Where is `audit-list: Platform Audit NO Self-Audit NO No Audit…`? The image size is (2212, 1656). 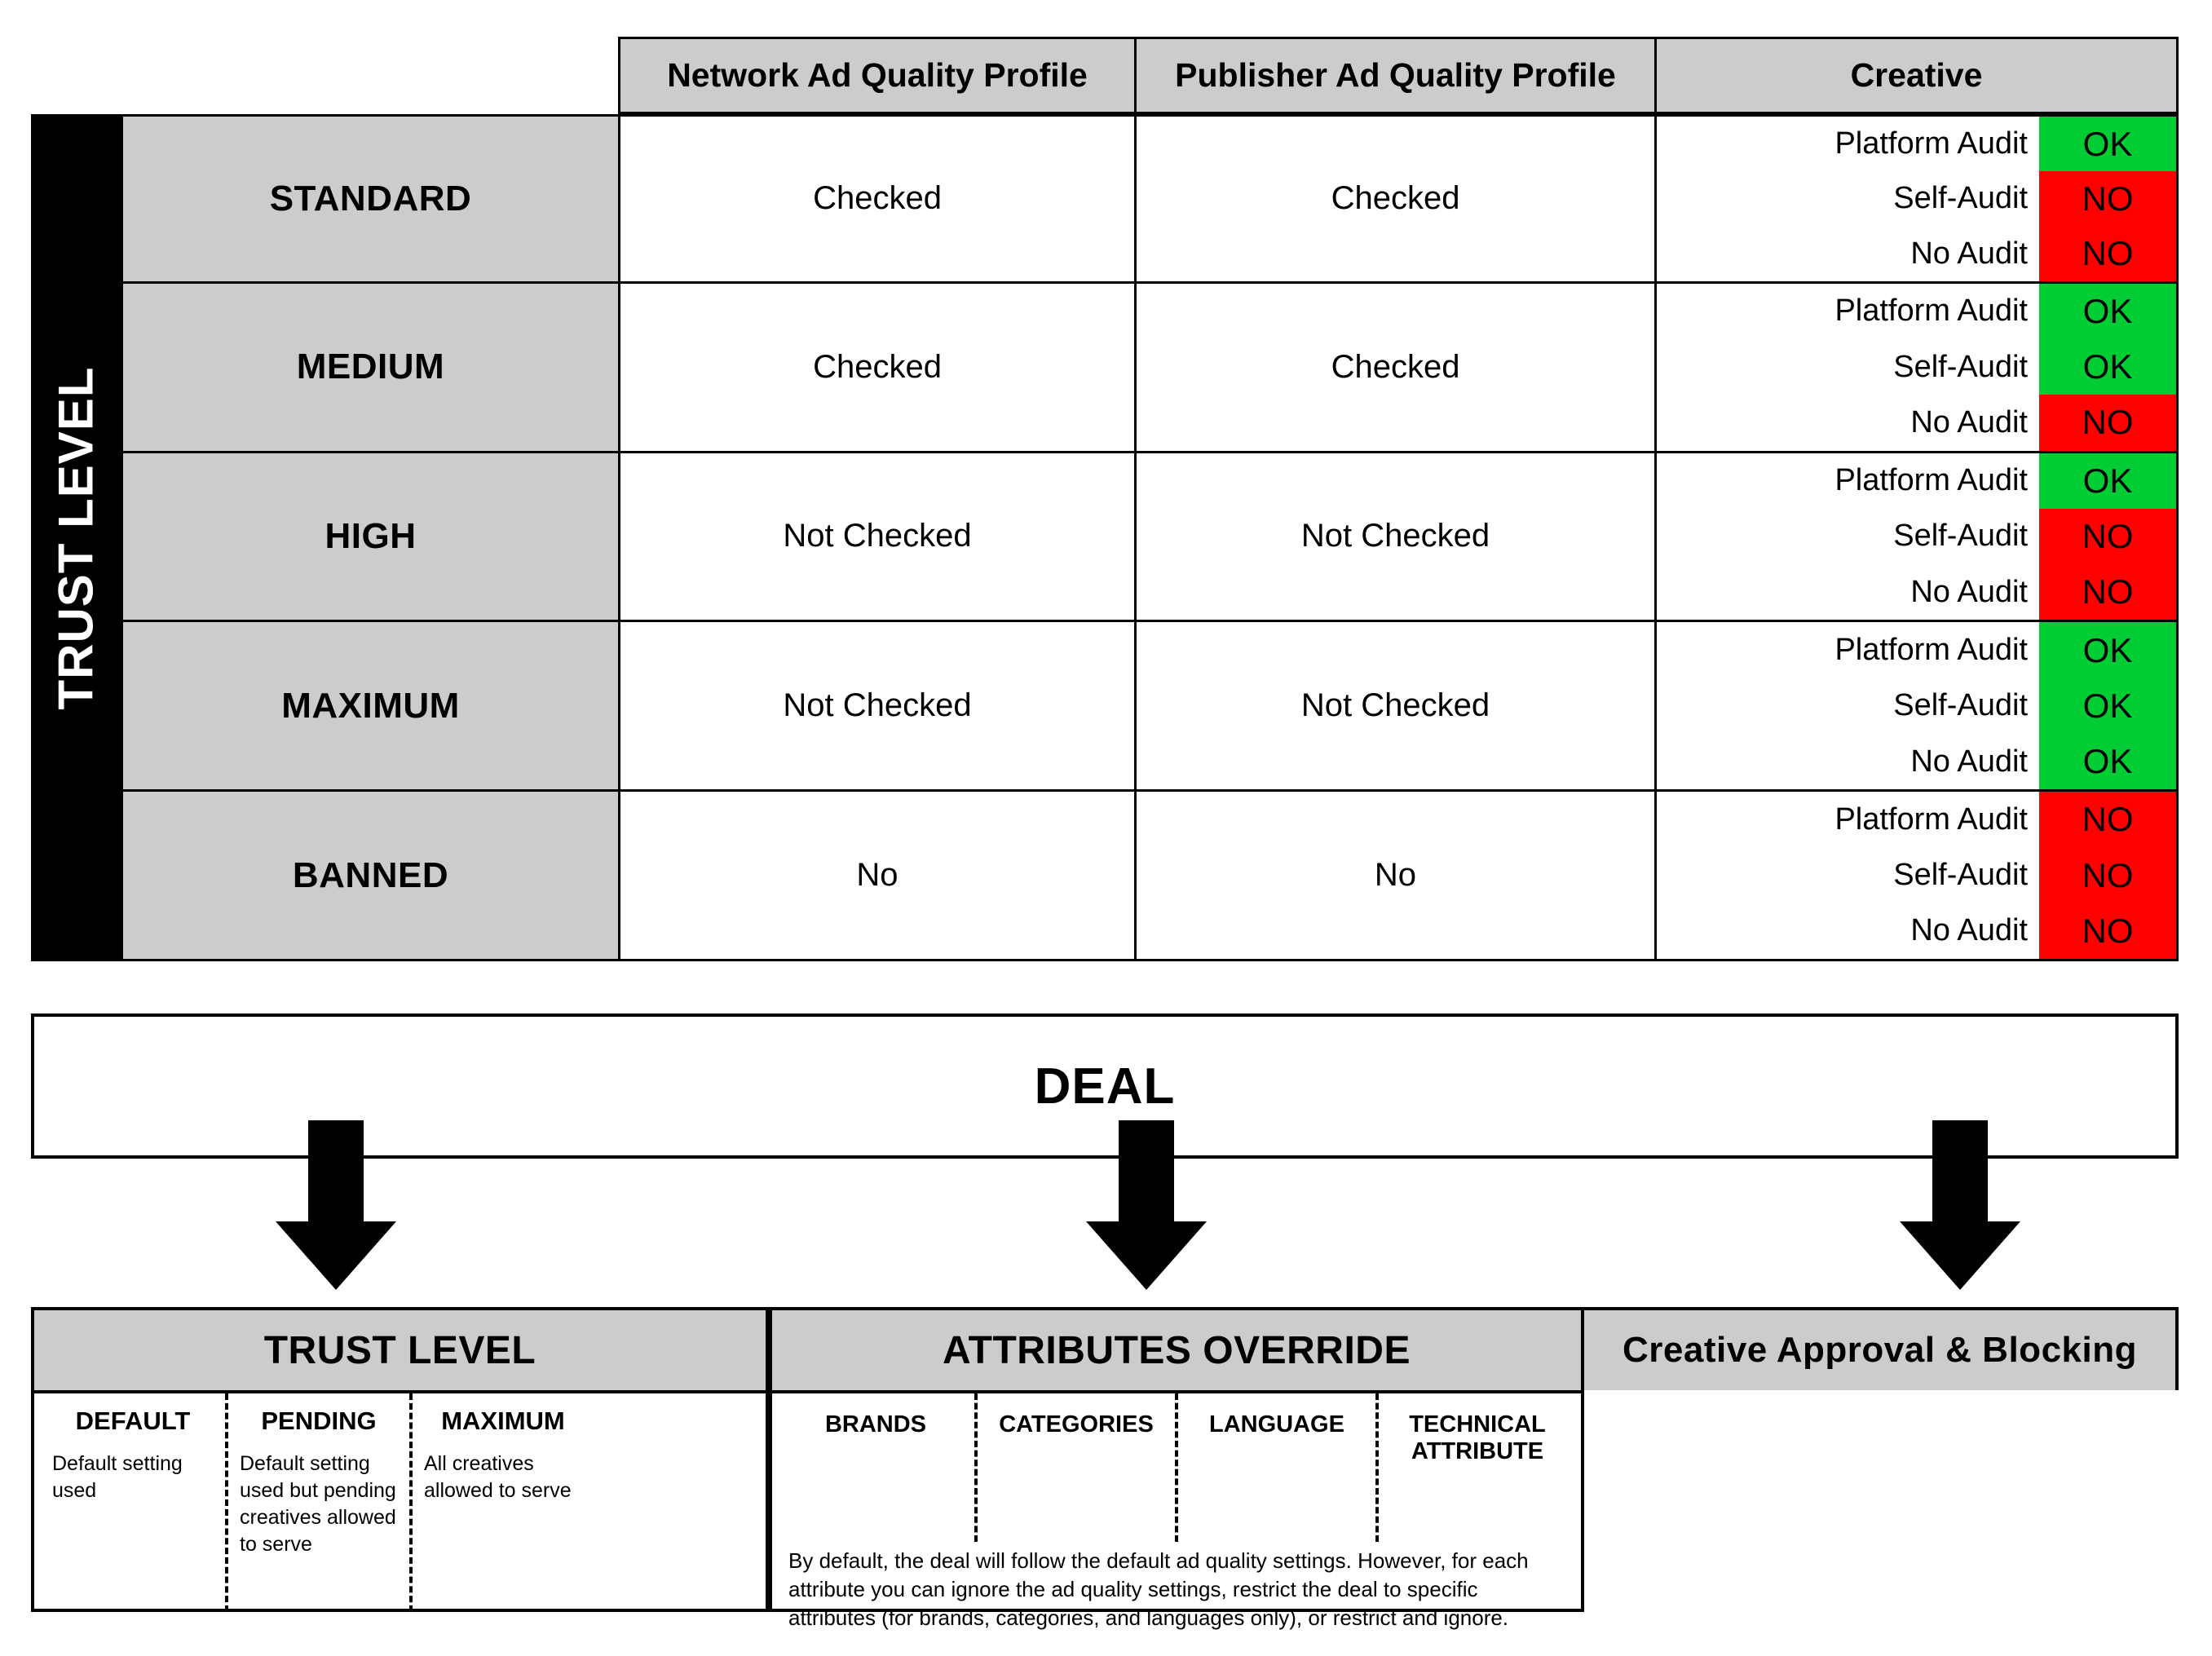 audit-list: Platform Audit NO Self-Audit NO No Audit… is located at coordinates (1916, 875).